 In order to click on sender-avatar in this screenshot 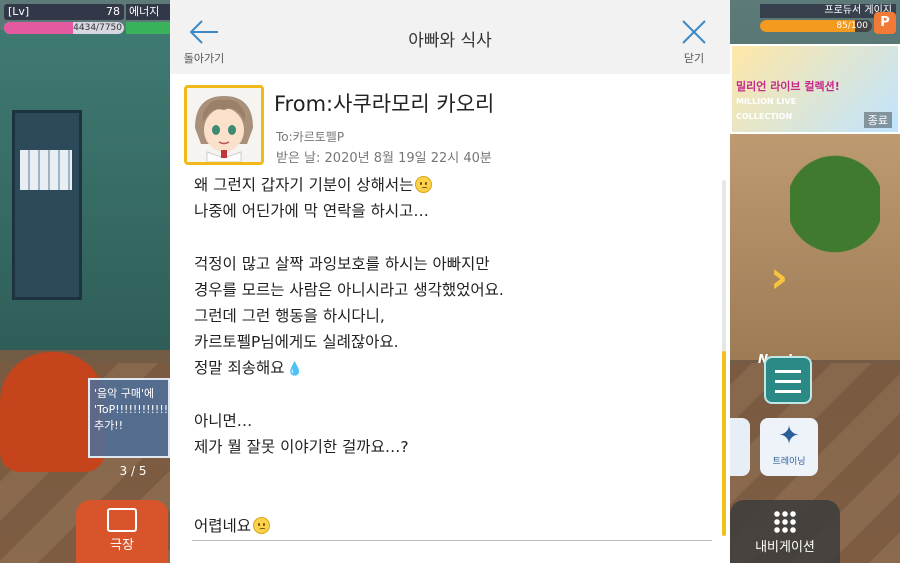, I will do `click(224, 125)`.